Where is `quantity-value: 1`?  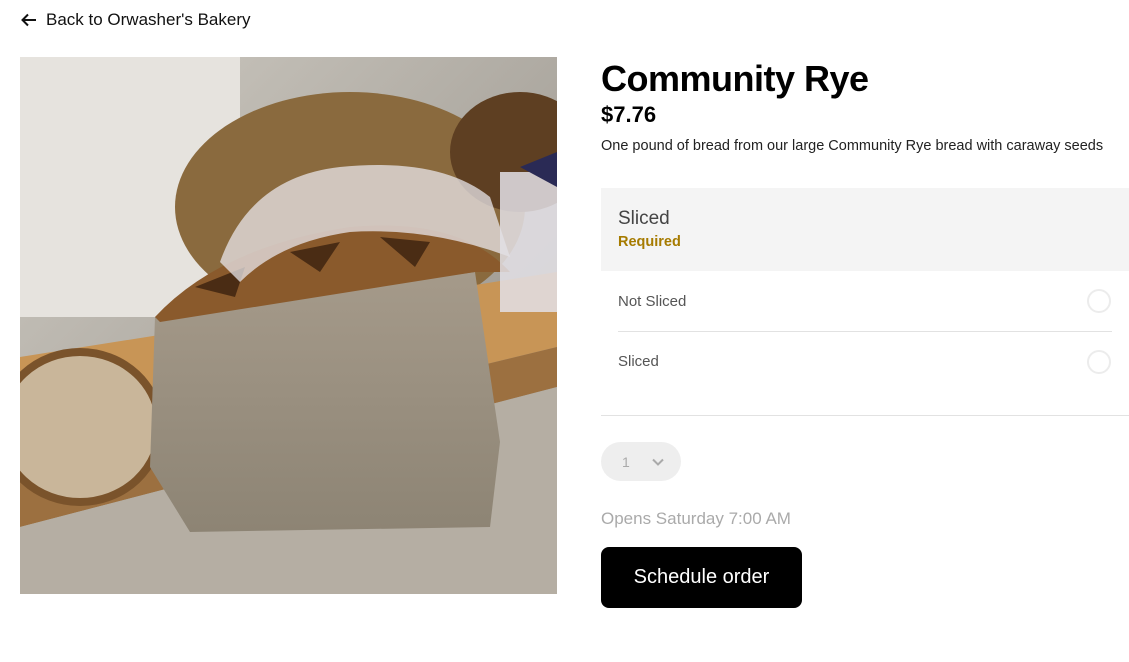 quantity-value: 1 is located at coordinates (626, 461).